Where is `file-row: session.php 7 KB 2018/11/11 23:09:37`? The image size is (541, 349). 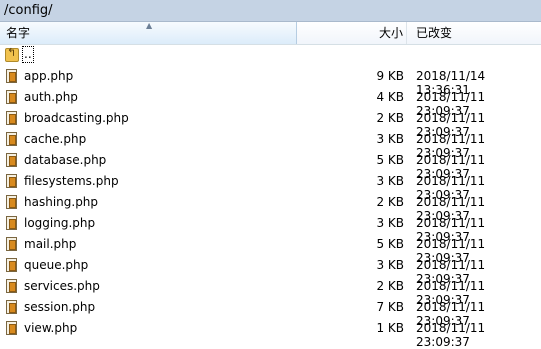
file-row: session.php 7 KB 2018/11/11 23:09:37 is located at coordinates (270, 312).